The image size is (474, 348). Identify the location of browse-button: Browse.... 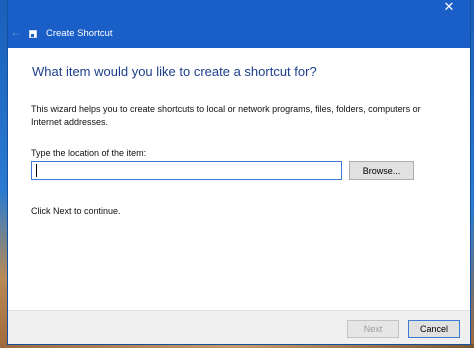
(381, 170).